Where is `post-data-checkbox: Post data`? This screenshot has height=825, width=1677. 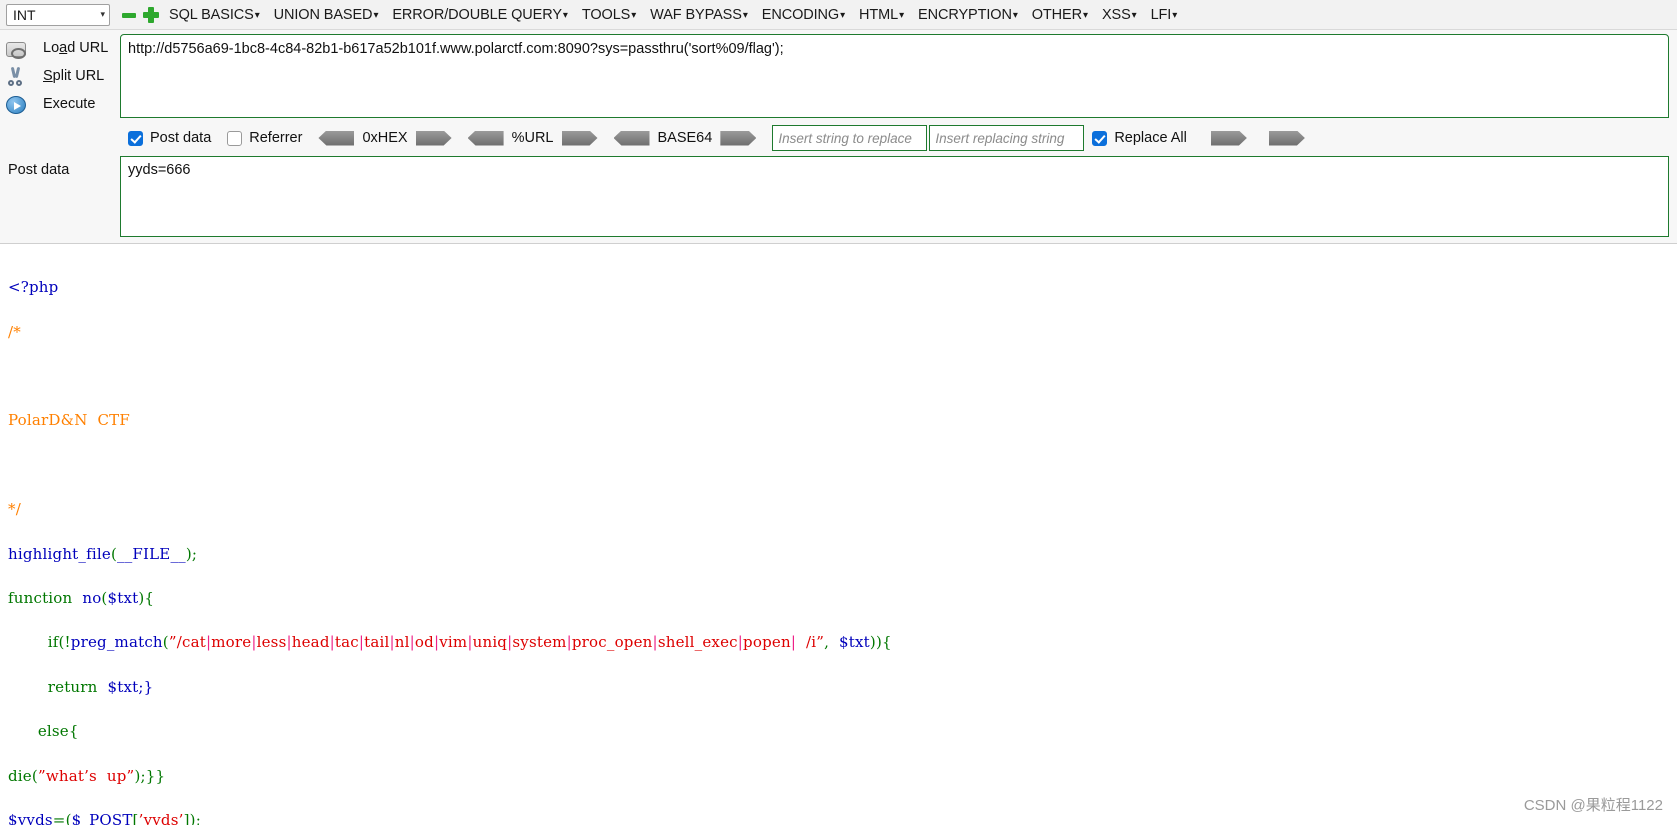
post-data-checkbox: Post data is located at coordinates (169, 138).